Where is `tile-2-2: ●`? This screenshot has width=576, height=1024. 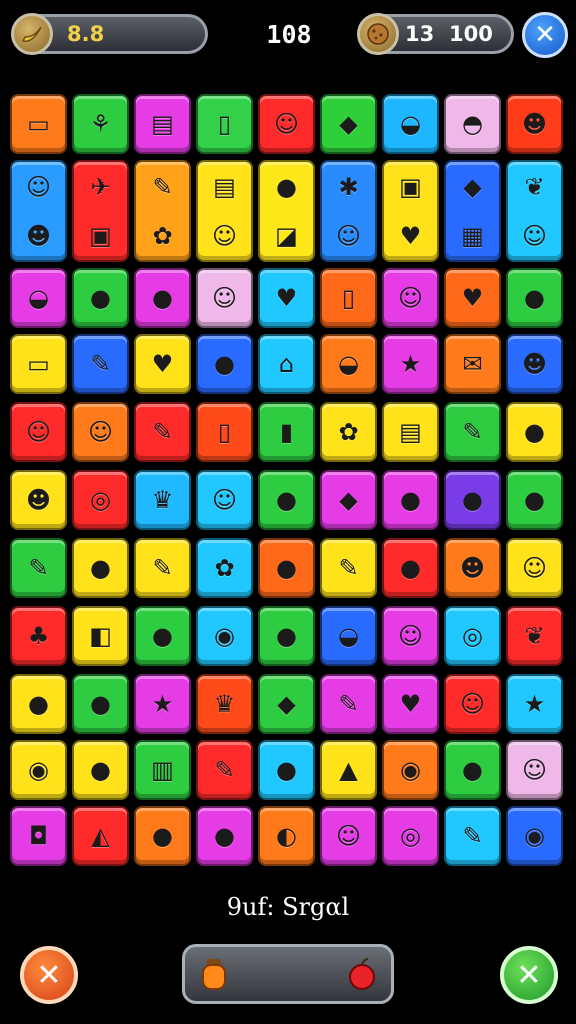
tile-2-2: ● is located at coordinates (162, 298).